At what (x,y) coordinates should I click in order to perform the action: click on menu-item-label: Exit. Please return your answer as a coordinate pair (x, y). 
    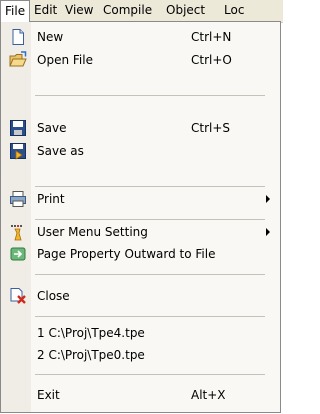
    Looking at the image, I should click on (48, 395).